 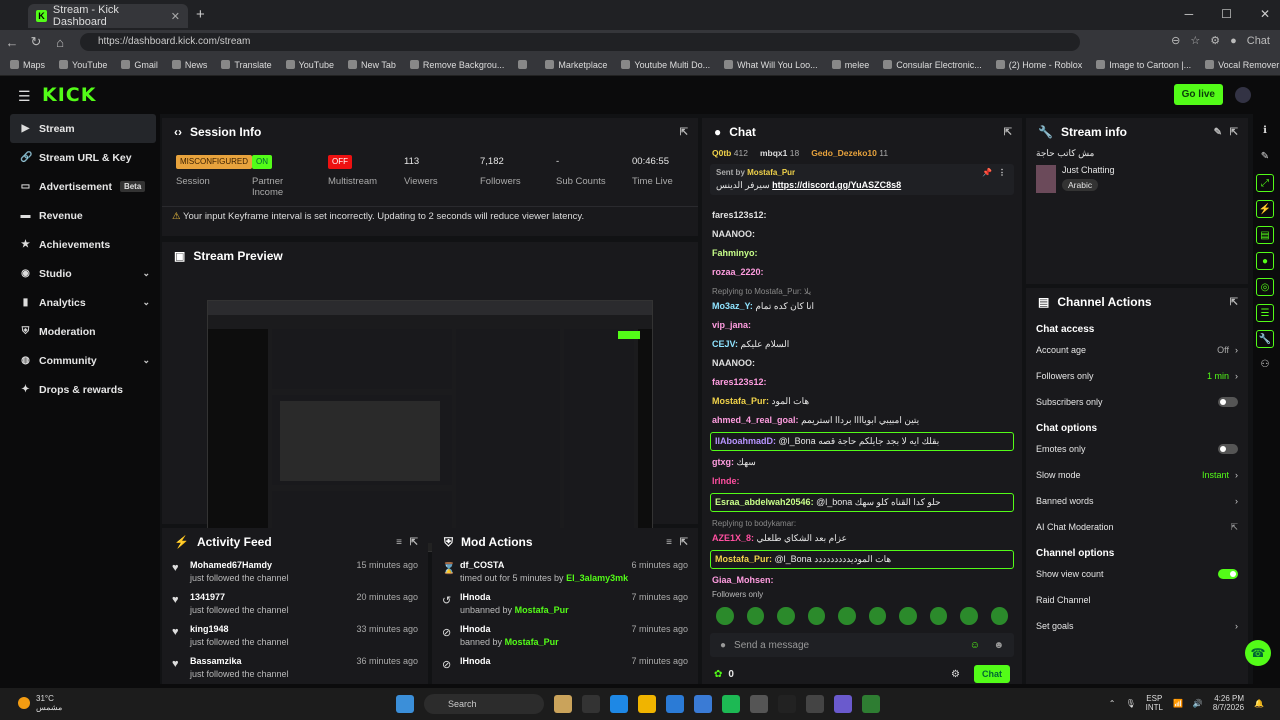 What do you see at coordinates (836, 185) in the screenshot?
I see `discord-link: https://discord.gg/YuASZC8s8` at bounding box center [836, 185].